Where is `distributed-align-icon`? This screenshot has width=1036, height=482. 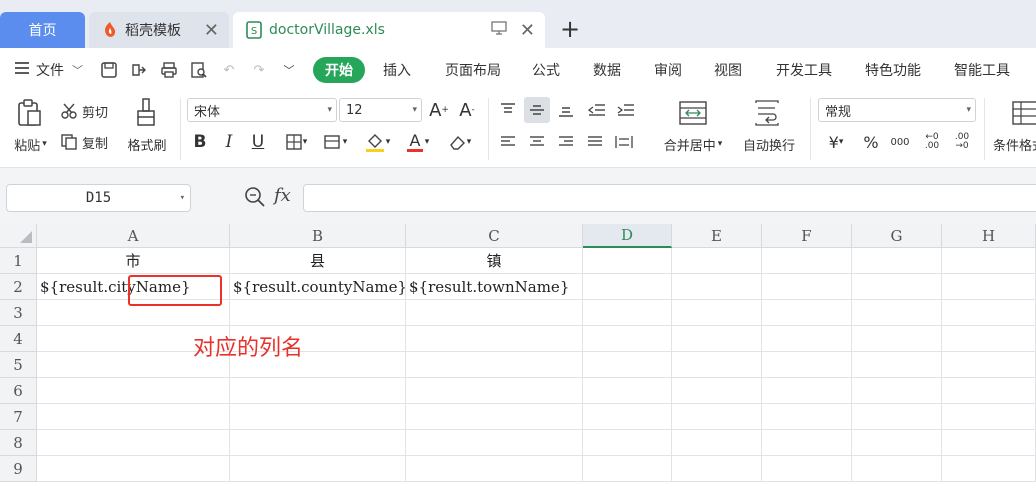
distributed-align-icon is located at coordinates (624, 142).